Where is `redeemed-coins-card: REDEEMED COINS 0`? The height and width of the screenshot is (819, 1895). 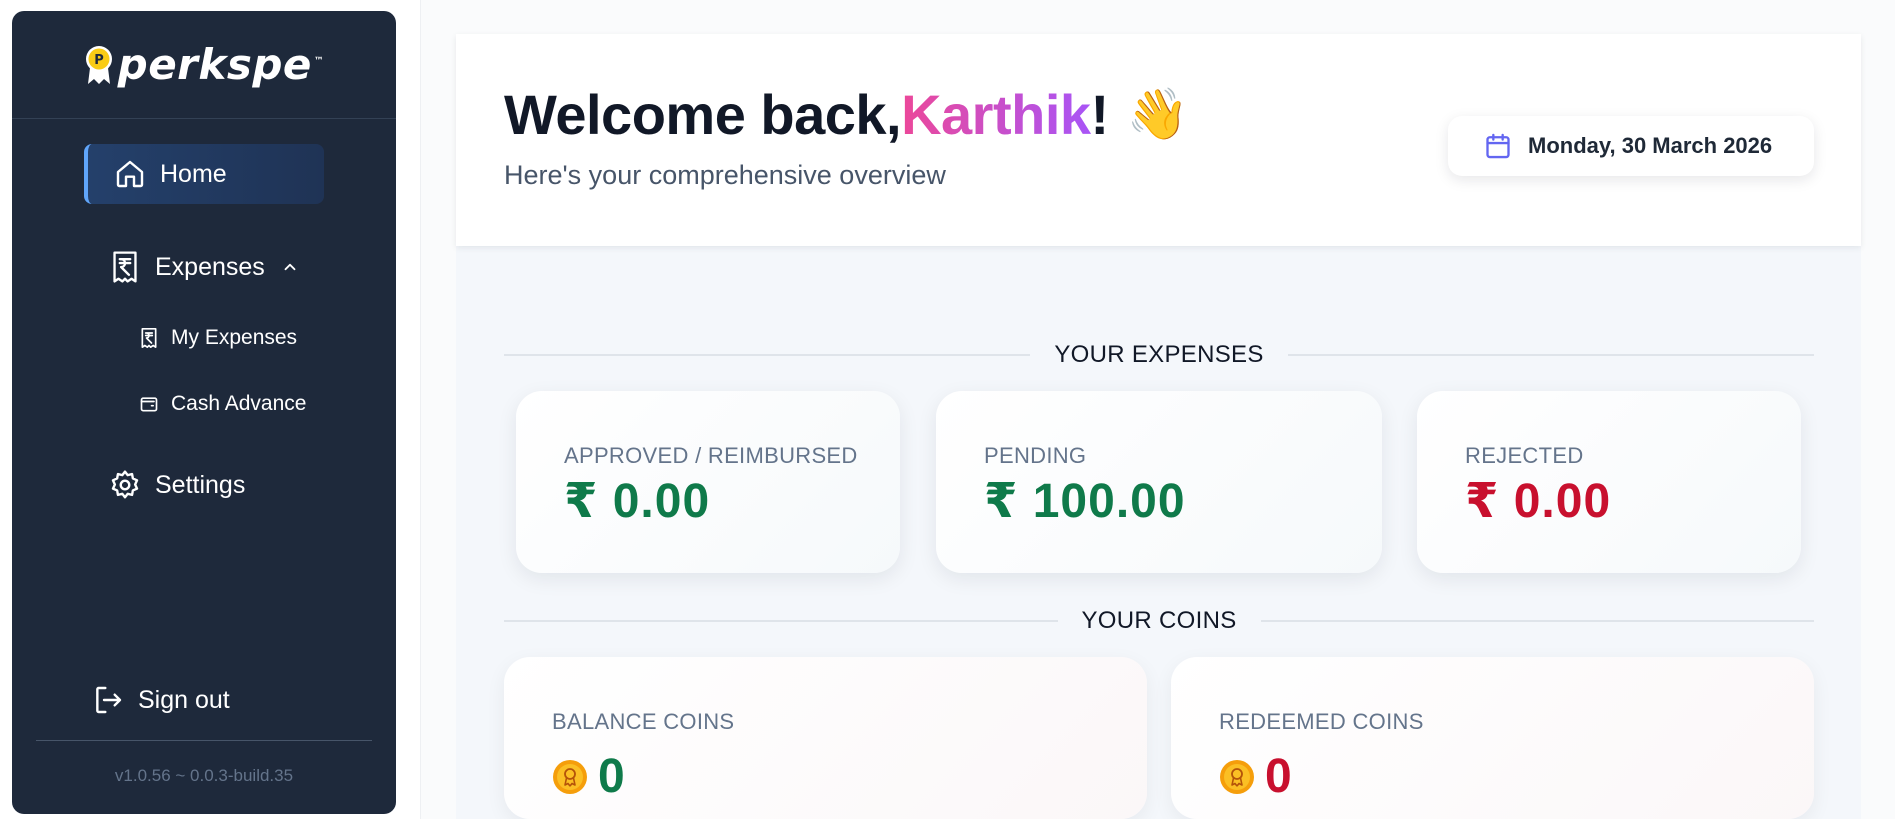 redeemed-coins-card: REDEEMED COINS 0 is located at coordinates (1492, 738).